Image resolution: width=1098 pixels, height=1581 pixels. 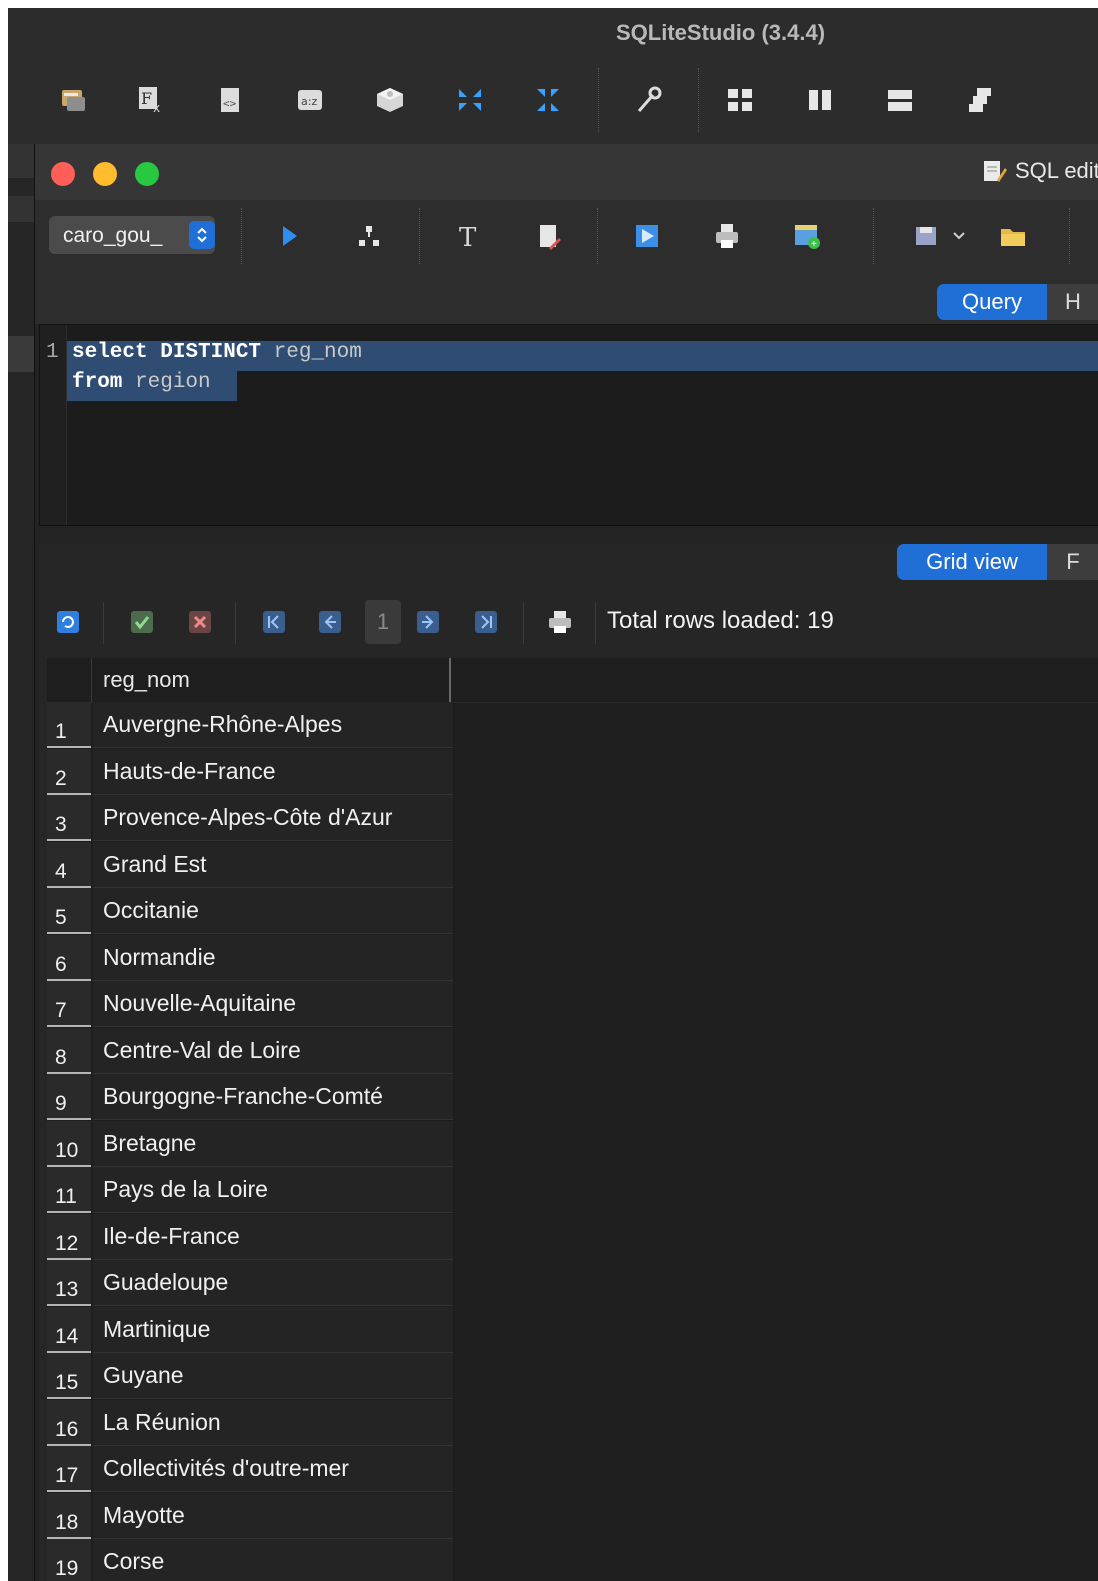 What do you see at coordinates (74, 100) in the screenshot?
I see `connect-db-icon` at bounding box center [74, 100].